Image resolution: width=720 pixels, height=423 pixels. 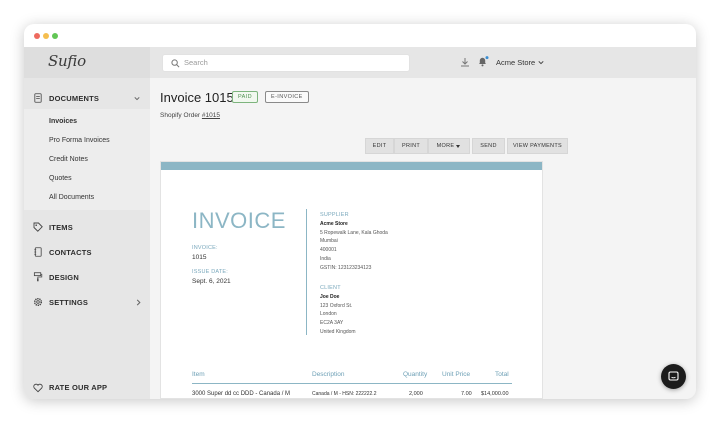 I want to click on supplier-city: Mumbai, so click(x=329, y=241).